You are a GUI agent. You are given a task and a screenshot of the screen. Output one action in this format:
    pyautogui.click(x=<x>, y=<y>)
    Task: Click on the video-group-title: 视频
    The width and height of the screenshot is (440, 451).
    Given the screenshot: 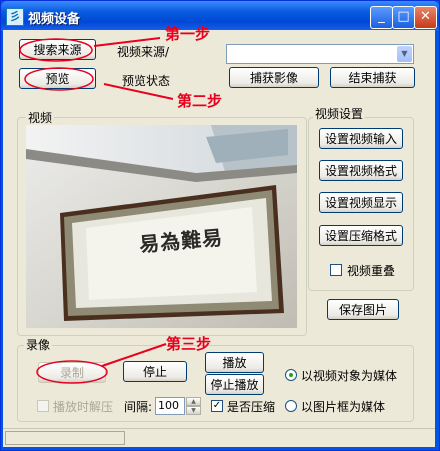 What is the action you would take?
    pyautogui.click(x=40, y=117)
    